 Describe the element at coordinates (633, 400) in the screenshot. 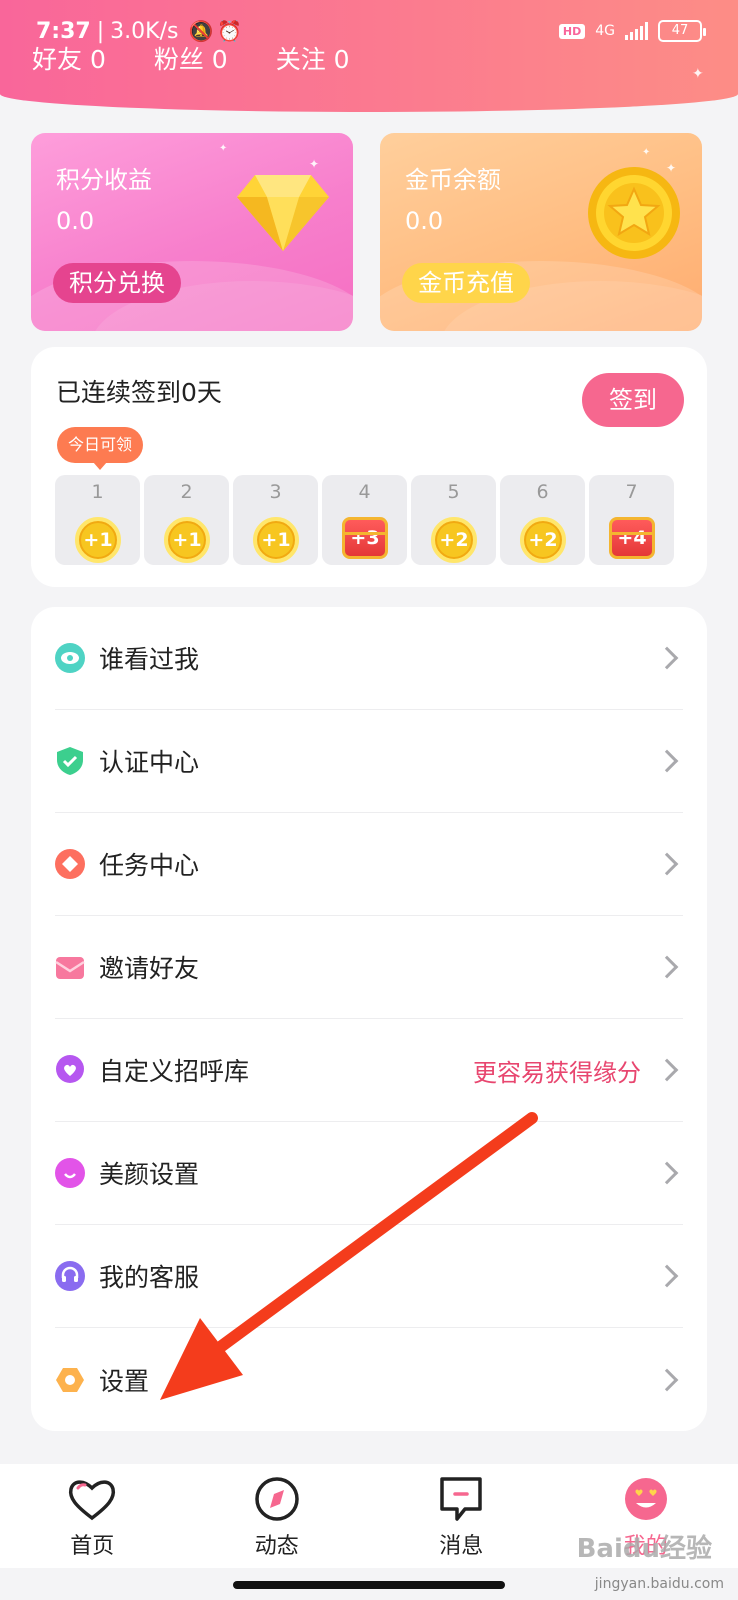

I see `checkin-button: 签到` at that location.